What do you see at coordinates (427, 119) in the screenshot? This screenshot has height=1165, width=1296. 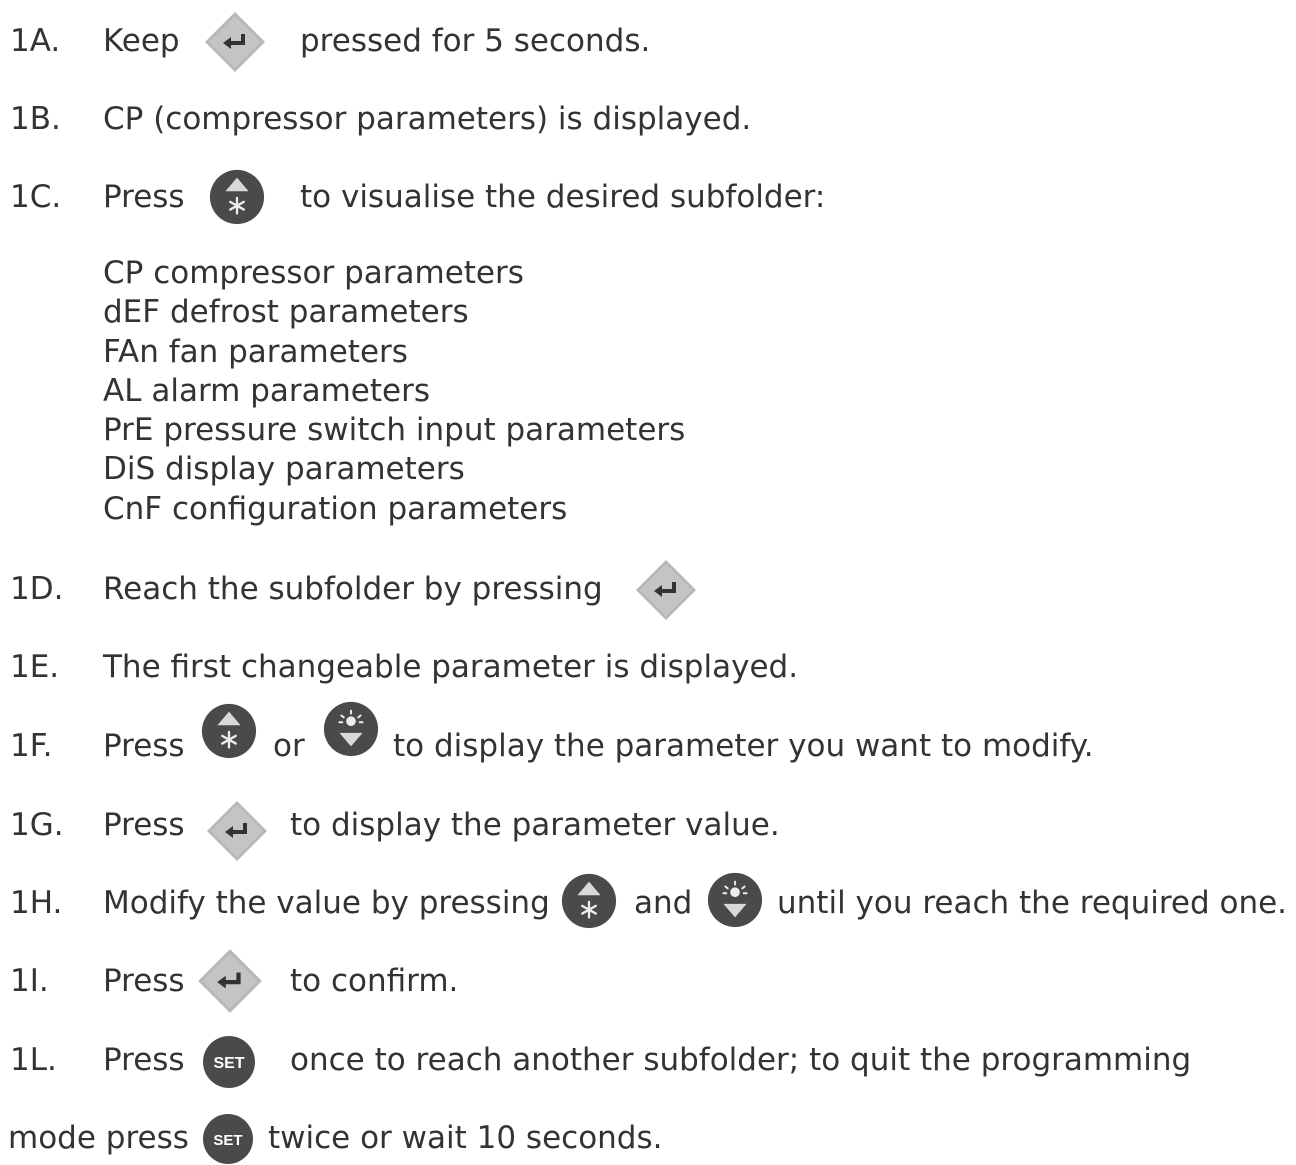 I see `step-text: CP (compressor parameters) is displayed.` at bounding box center [427, 119].